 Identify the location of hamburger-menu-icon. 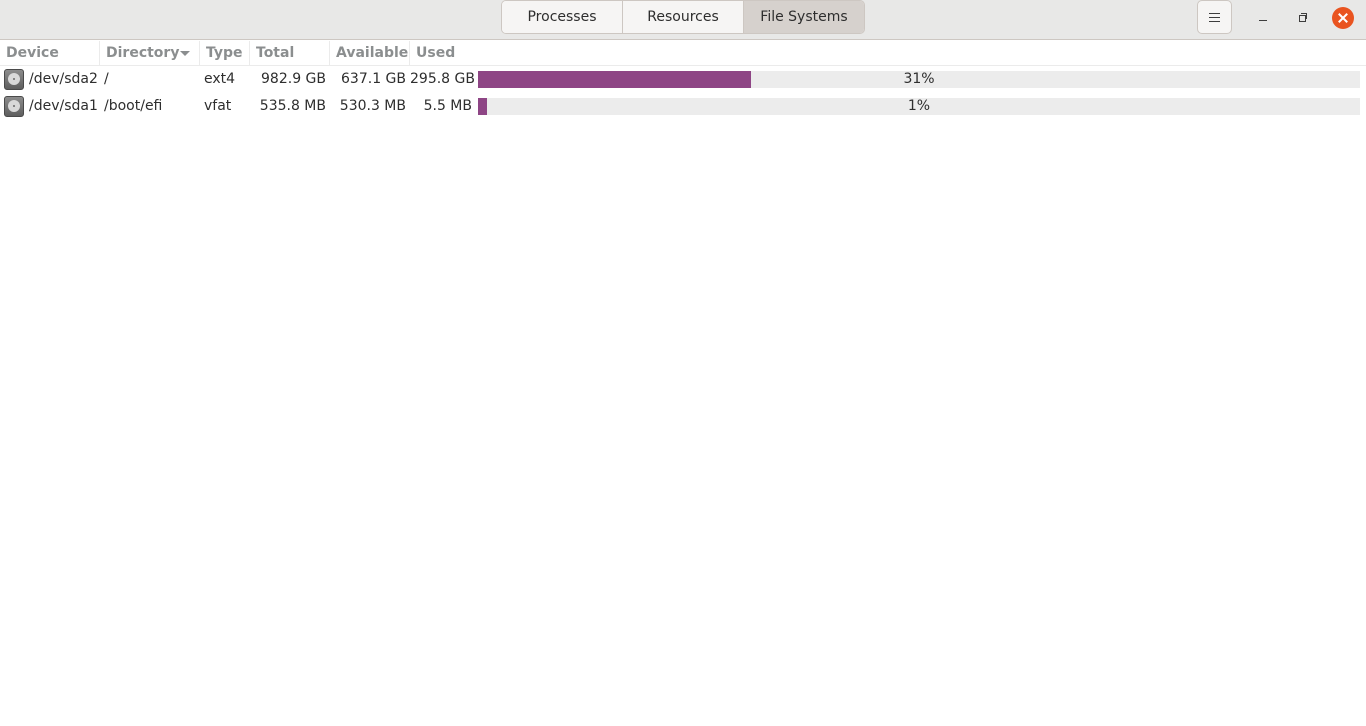
(1214, 17).